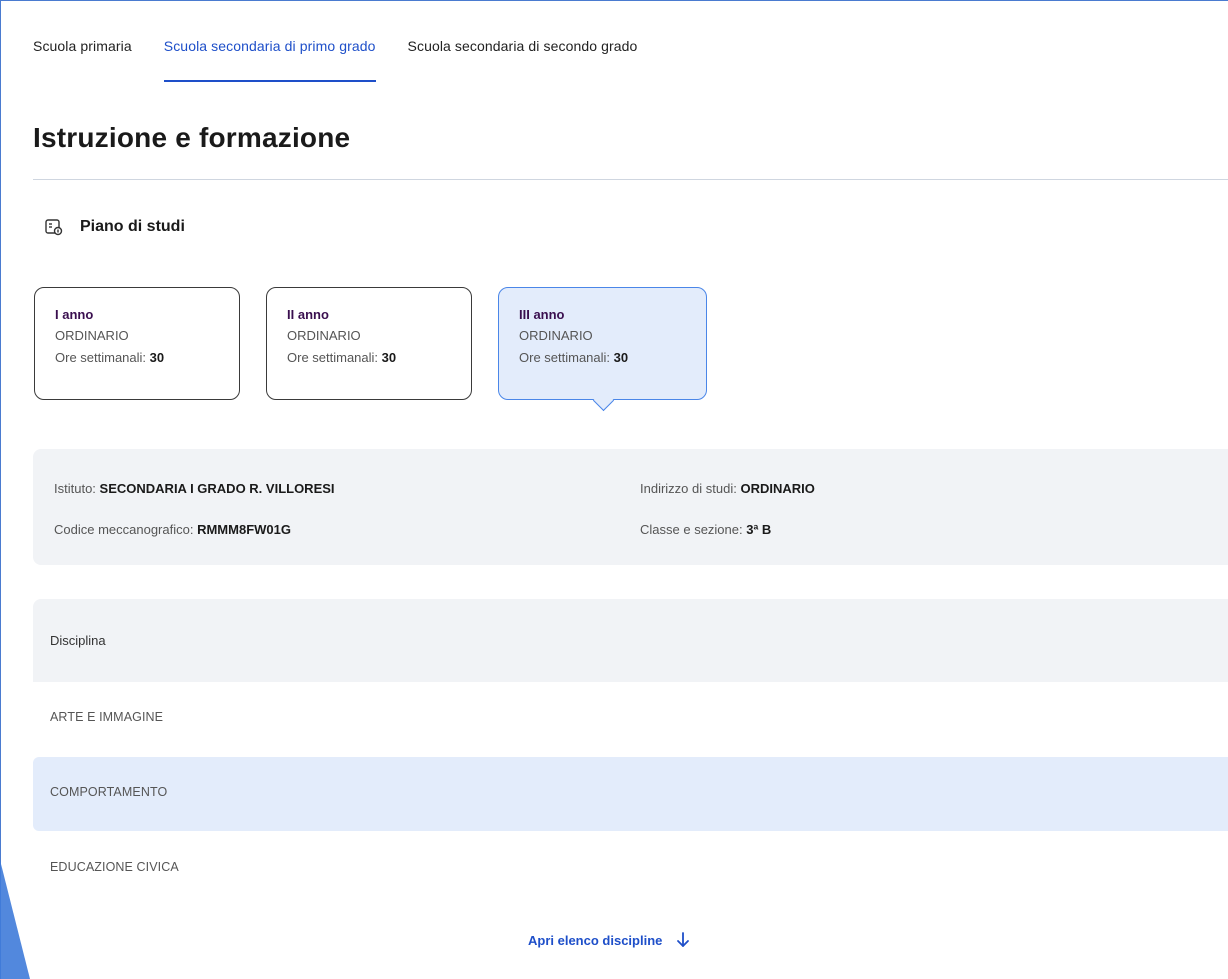 The width and height of the screenshot is (1228, 979). I want to click on page-title: Istruzione e formazione, so click(192, 137).